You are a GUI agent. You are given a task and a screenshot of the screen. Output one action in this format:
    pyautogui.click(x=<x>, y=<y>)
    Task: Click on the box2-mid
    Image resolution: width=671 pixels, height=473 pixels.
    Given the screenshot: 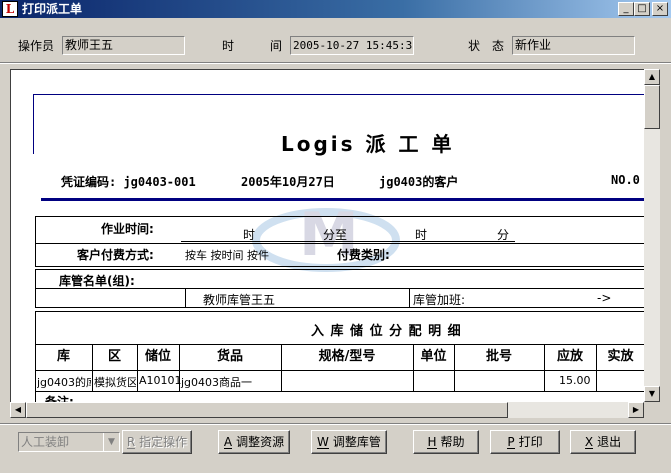 What is the action you would take?
    pyautogui.click(x=340, y=288)
    